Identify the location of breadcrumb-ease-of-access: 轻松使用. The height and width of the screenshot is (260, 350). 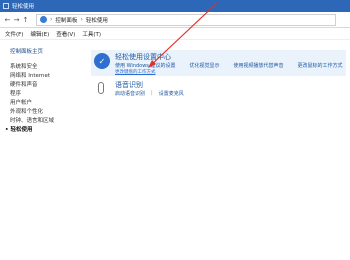
(97, 20).